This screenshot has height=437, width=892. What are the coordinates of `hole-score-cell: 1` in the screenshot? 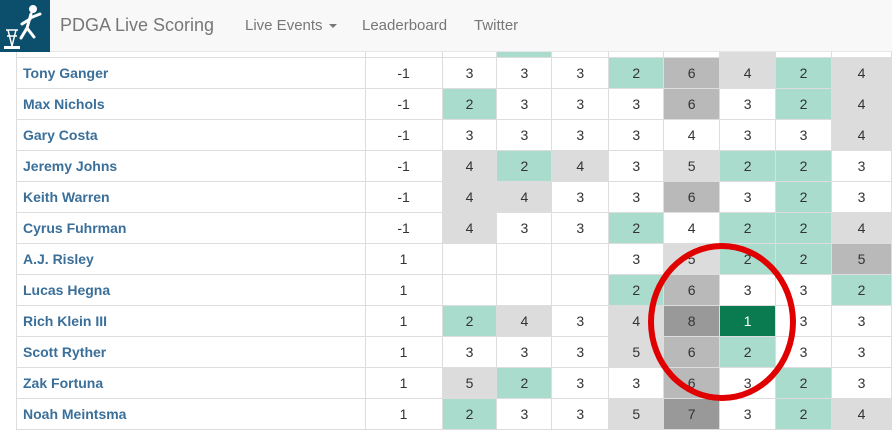 It's located at (748, 321).